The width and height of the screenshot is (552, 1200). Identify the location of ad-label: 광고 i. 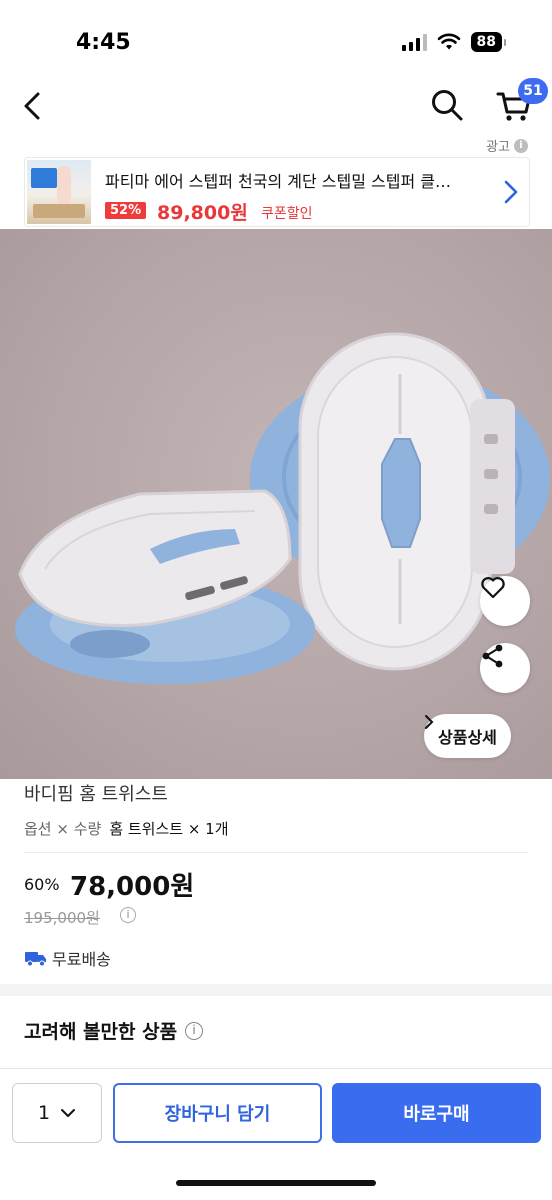
(507, 145).